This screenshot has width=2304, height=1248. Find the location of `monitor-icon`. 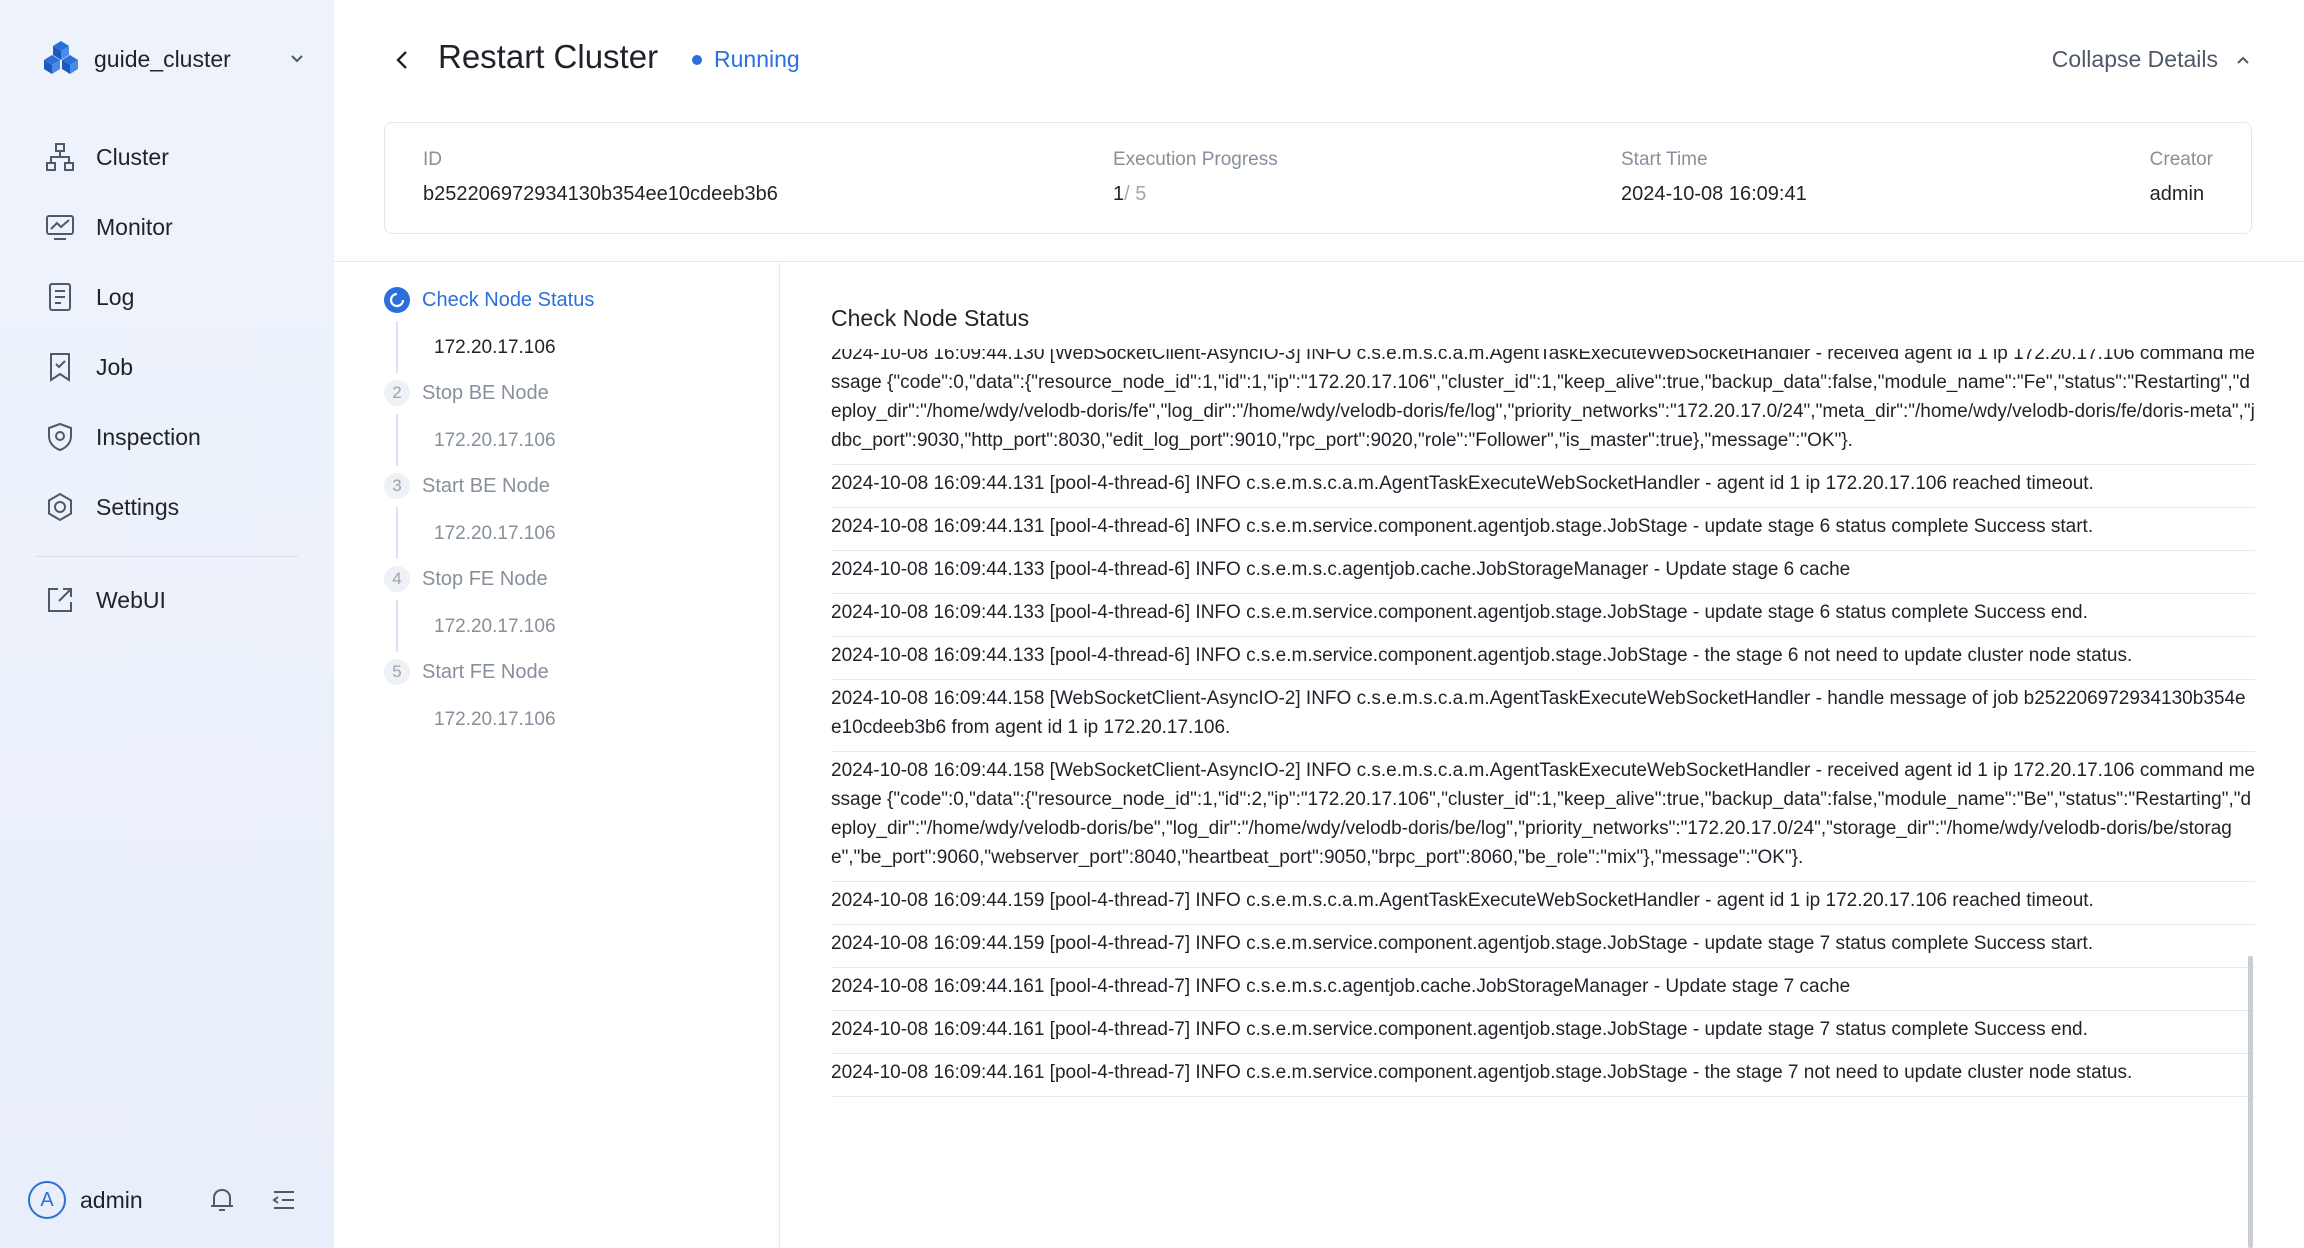

monitor-icon is located at coordinates (60, 227).